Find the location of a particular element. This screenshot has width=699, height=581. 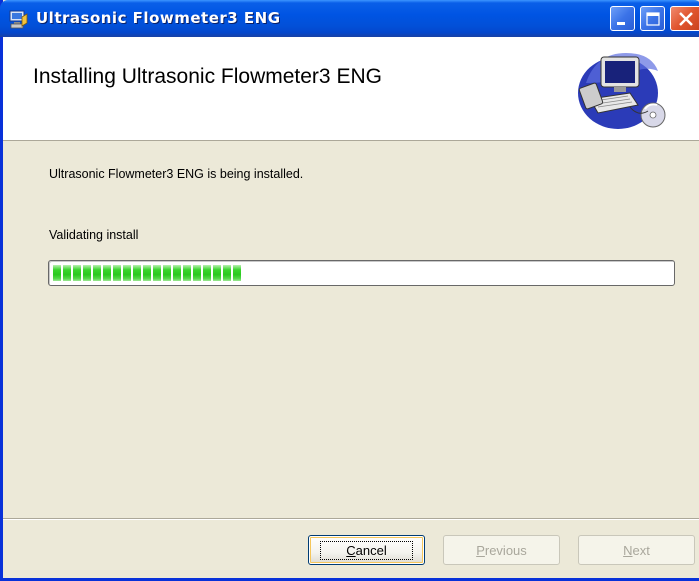

maximize-button is located at coordinates (652, 18).